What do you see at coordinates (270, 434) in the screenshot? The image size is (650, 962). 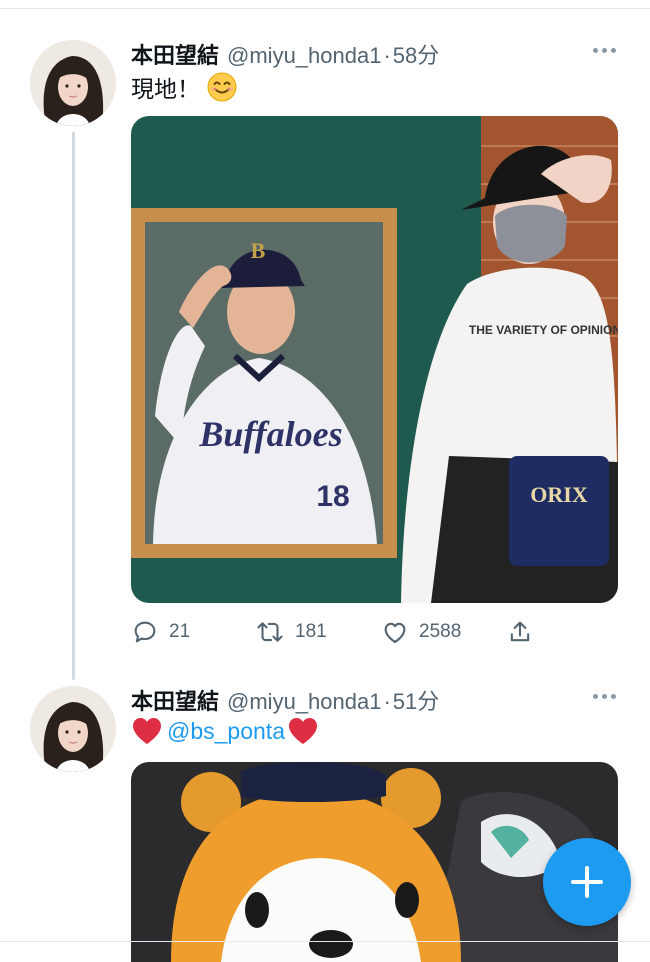 I see `svg-text: Buffaloes` at bounding box center [270, 434].